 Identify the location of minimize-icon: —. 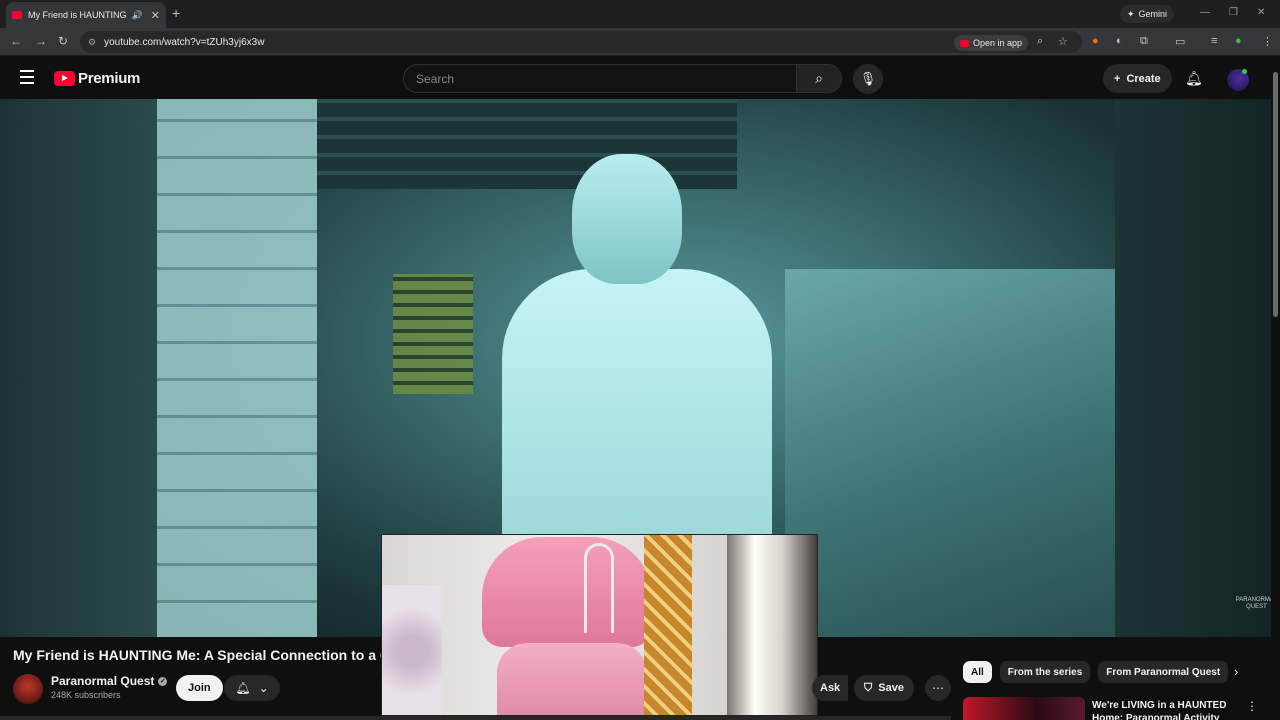
(1205, 12).